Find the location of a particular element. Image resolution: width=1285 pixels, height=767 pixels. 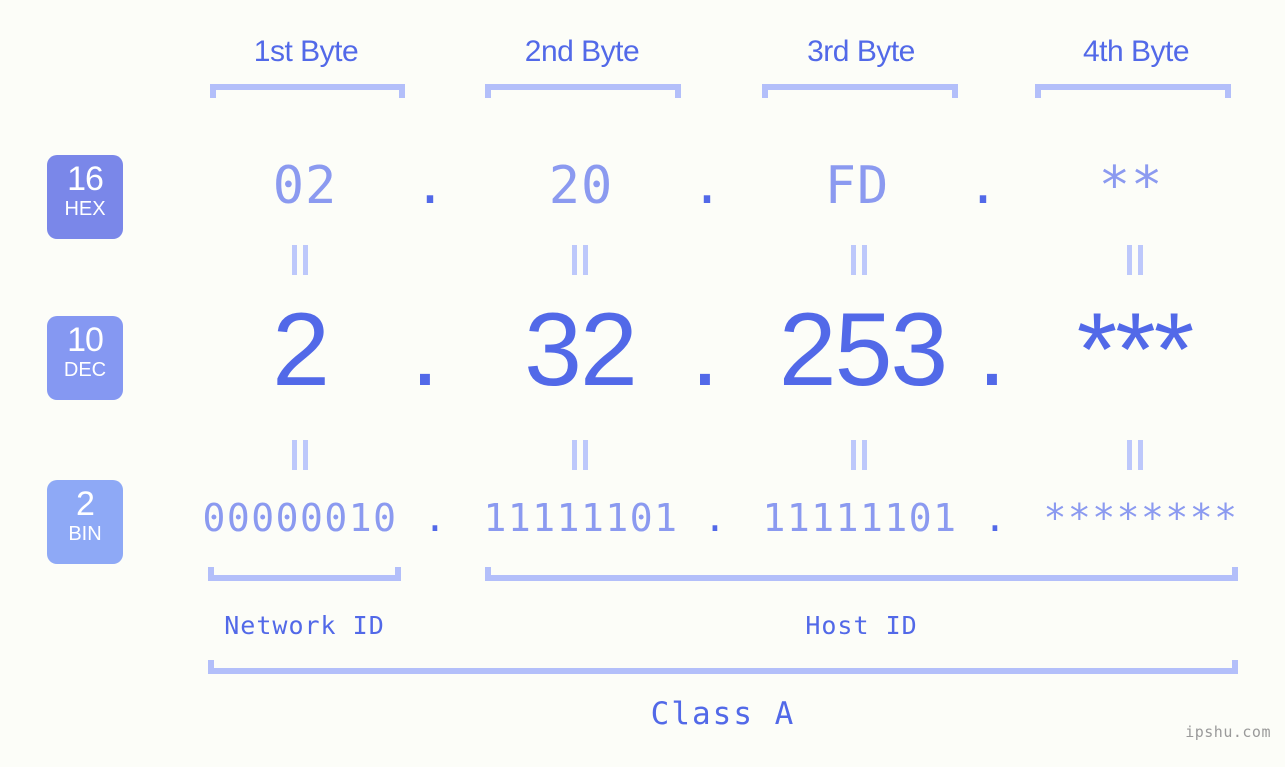

hex-byte-2: 20 is located at coordinates (581, 186).